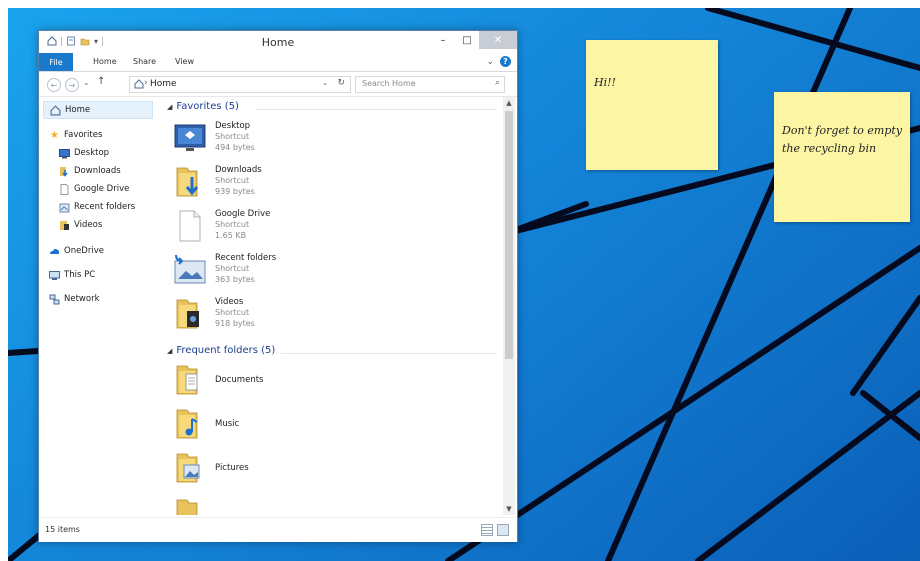 Image resolution: width=920 pixels, height=561 pixels. I want to click on tab-view: View, so click(184, 61).